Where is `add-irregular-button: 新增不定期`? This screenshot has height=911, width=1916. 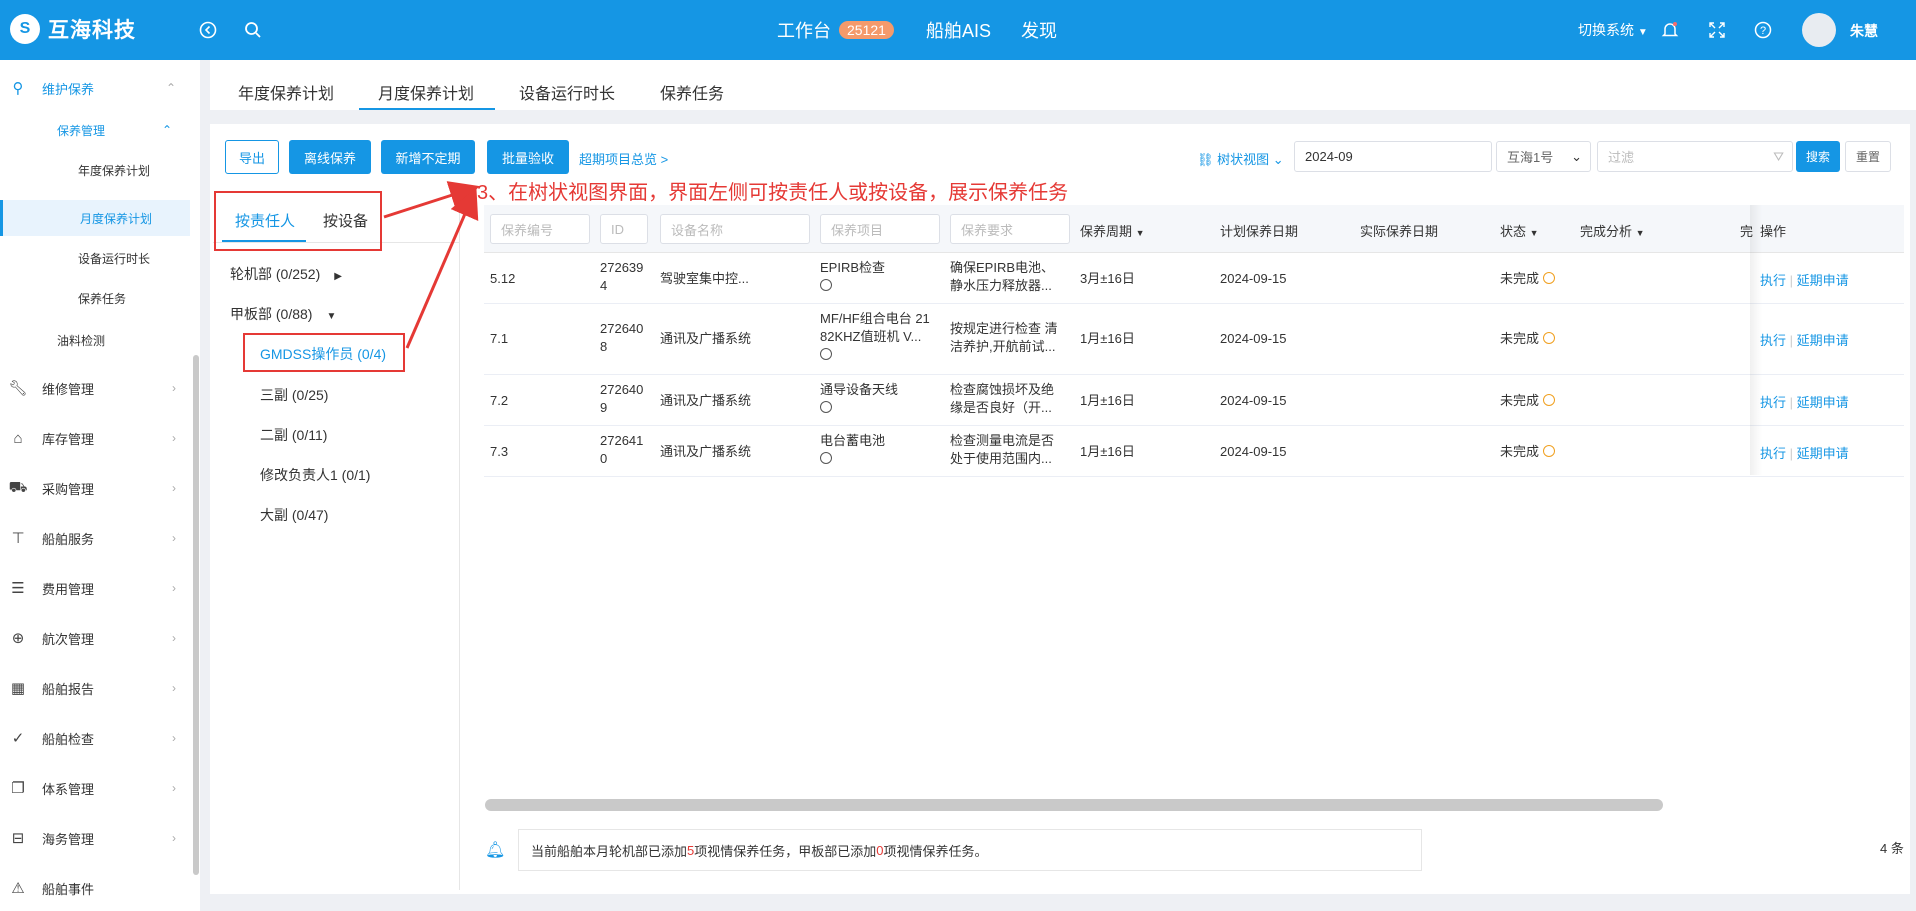 add-irregular-button: 新增不定期 is located at coordinates (428, 157).